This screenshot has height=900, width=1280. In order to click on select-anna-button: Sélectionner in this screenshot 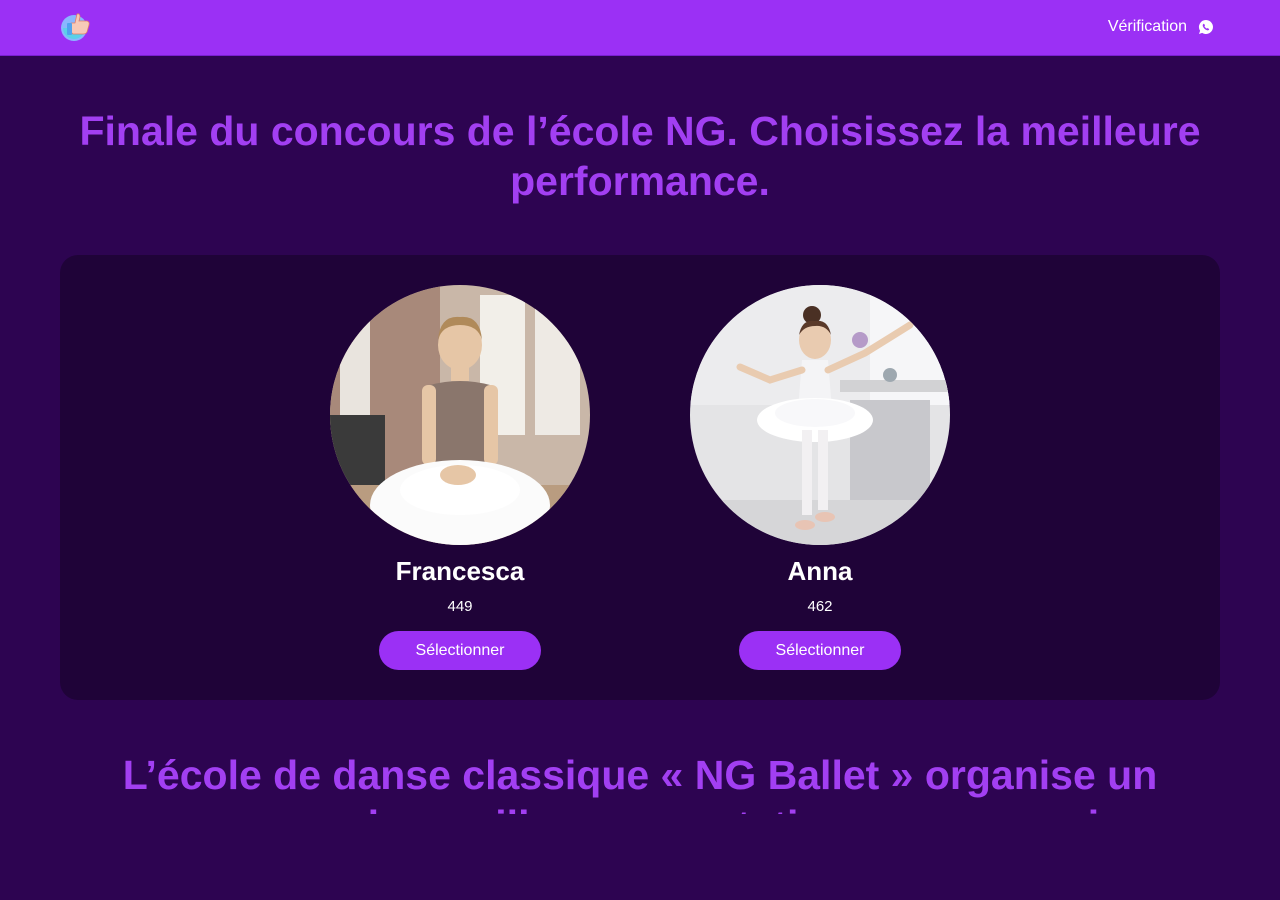, I will do `click(820, 650)`.